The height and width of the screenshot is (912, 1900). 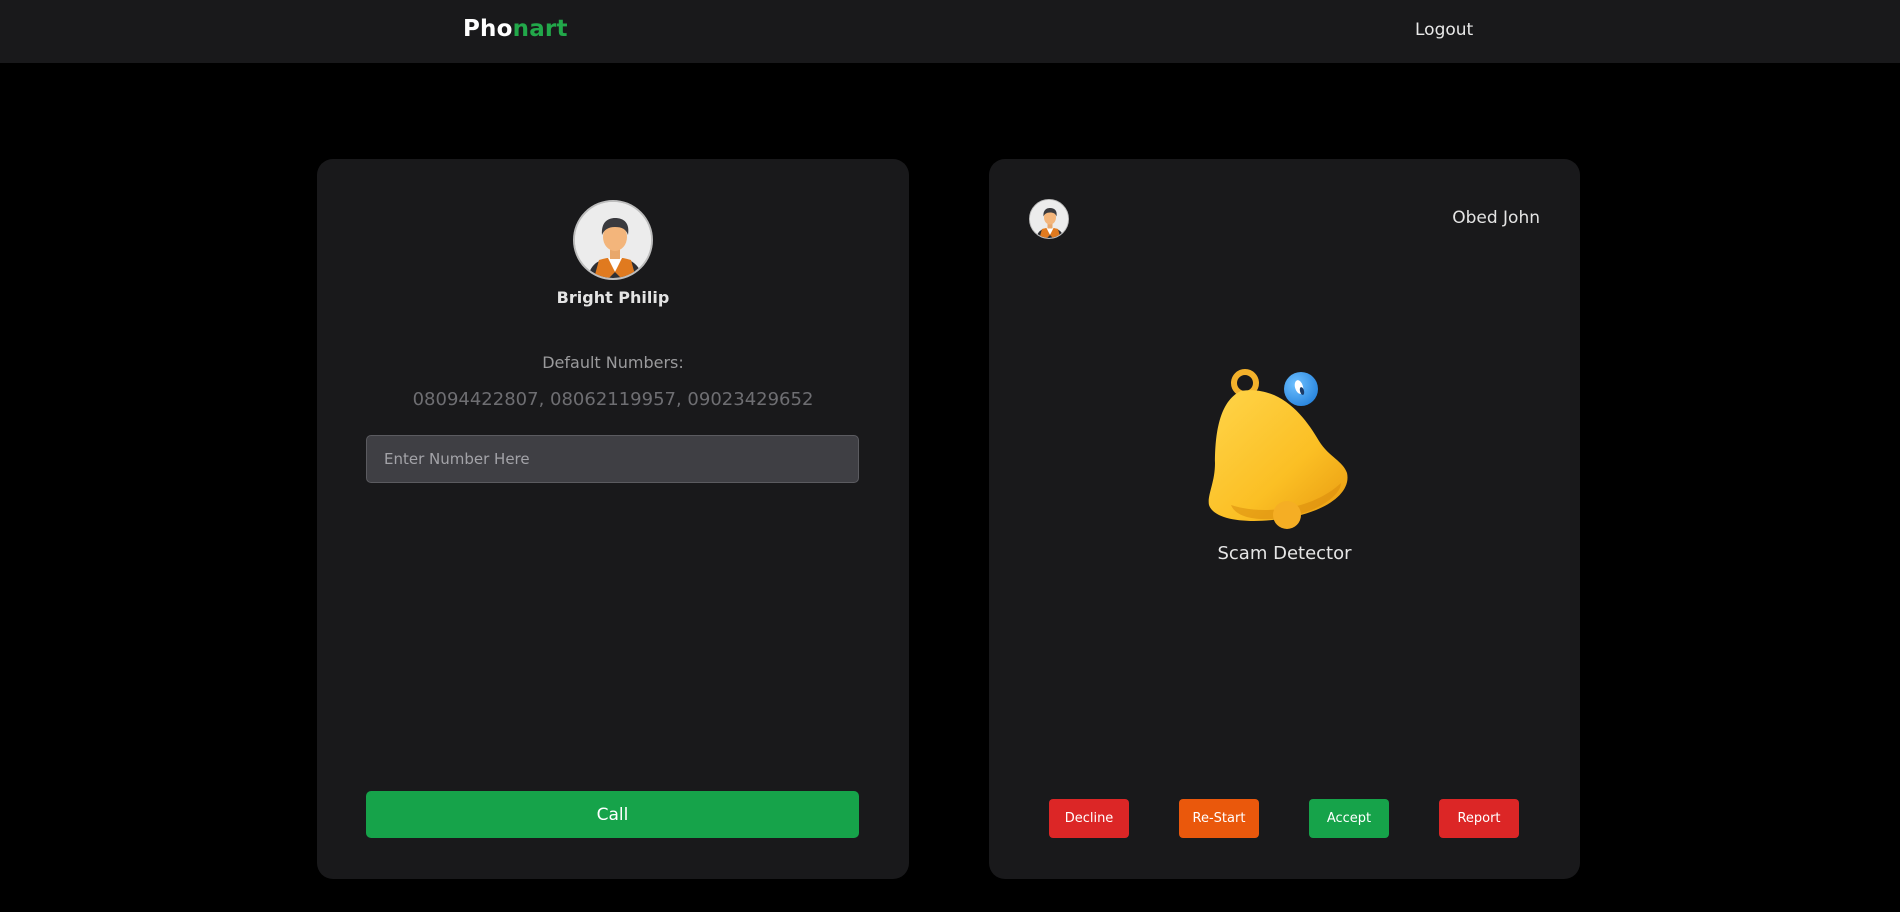 What do you see at coordinates (612, 814) in the screenshot?
I see `call-button: Call` at bounding box center [612, 814].